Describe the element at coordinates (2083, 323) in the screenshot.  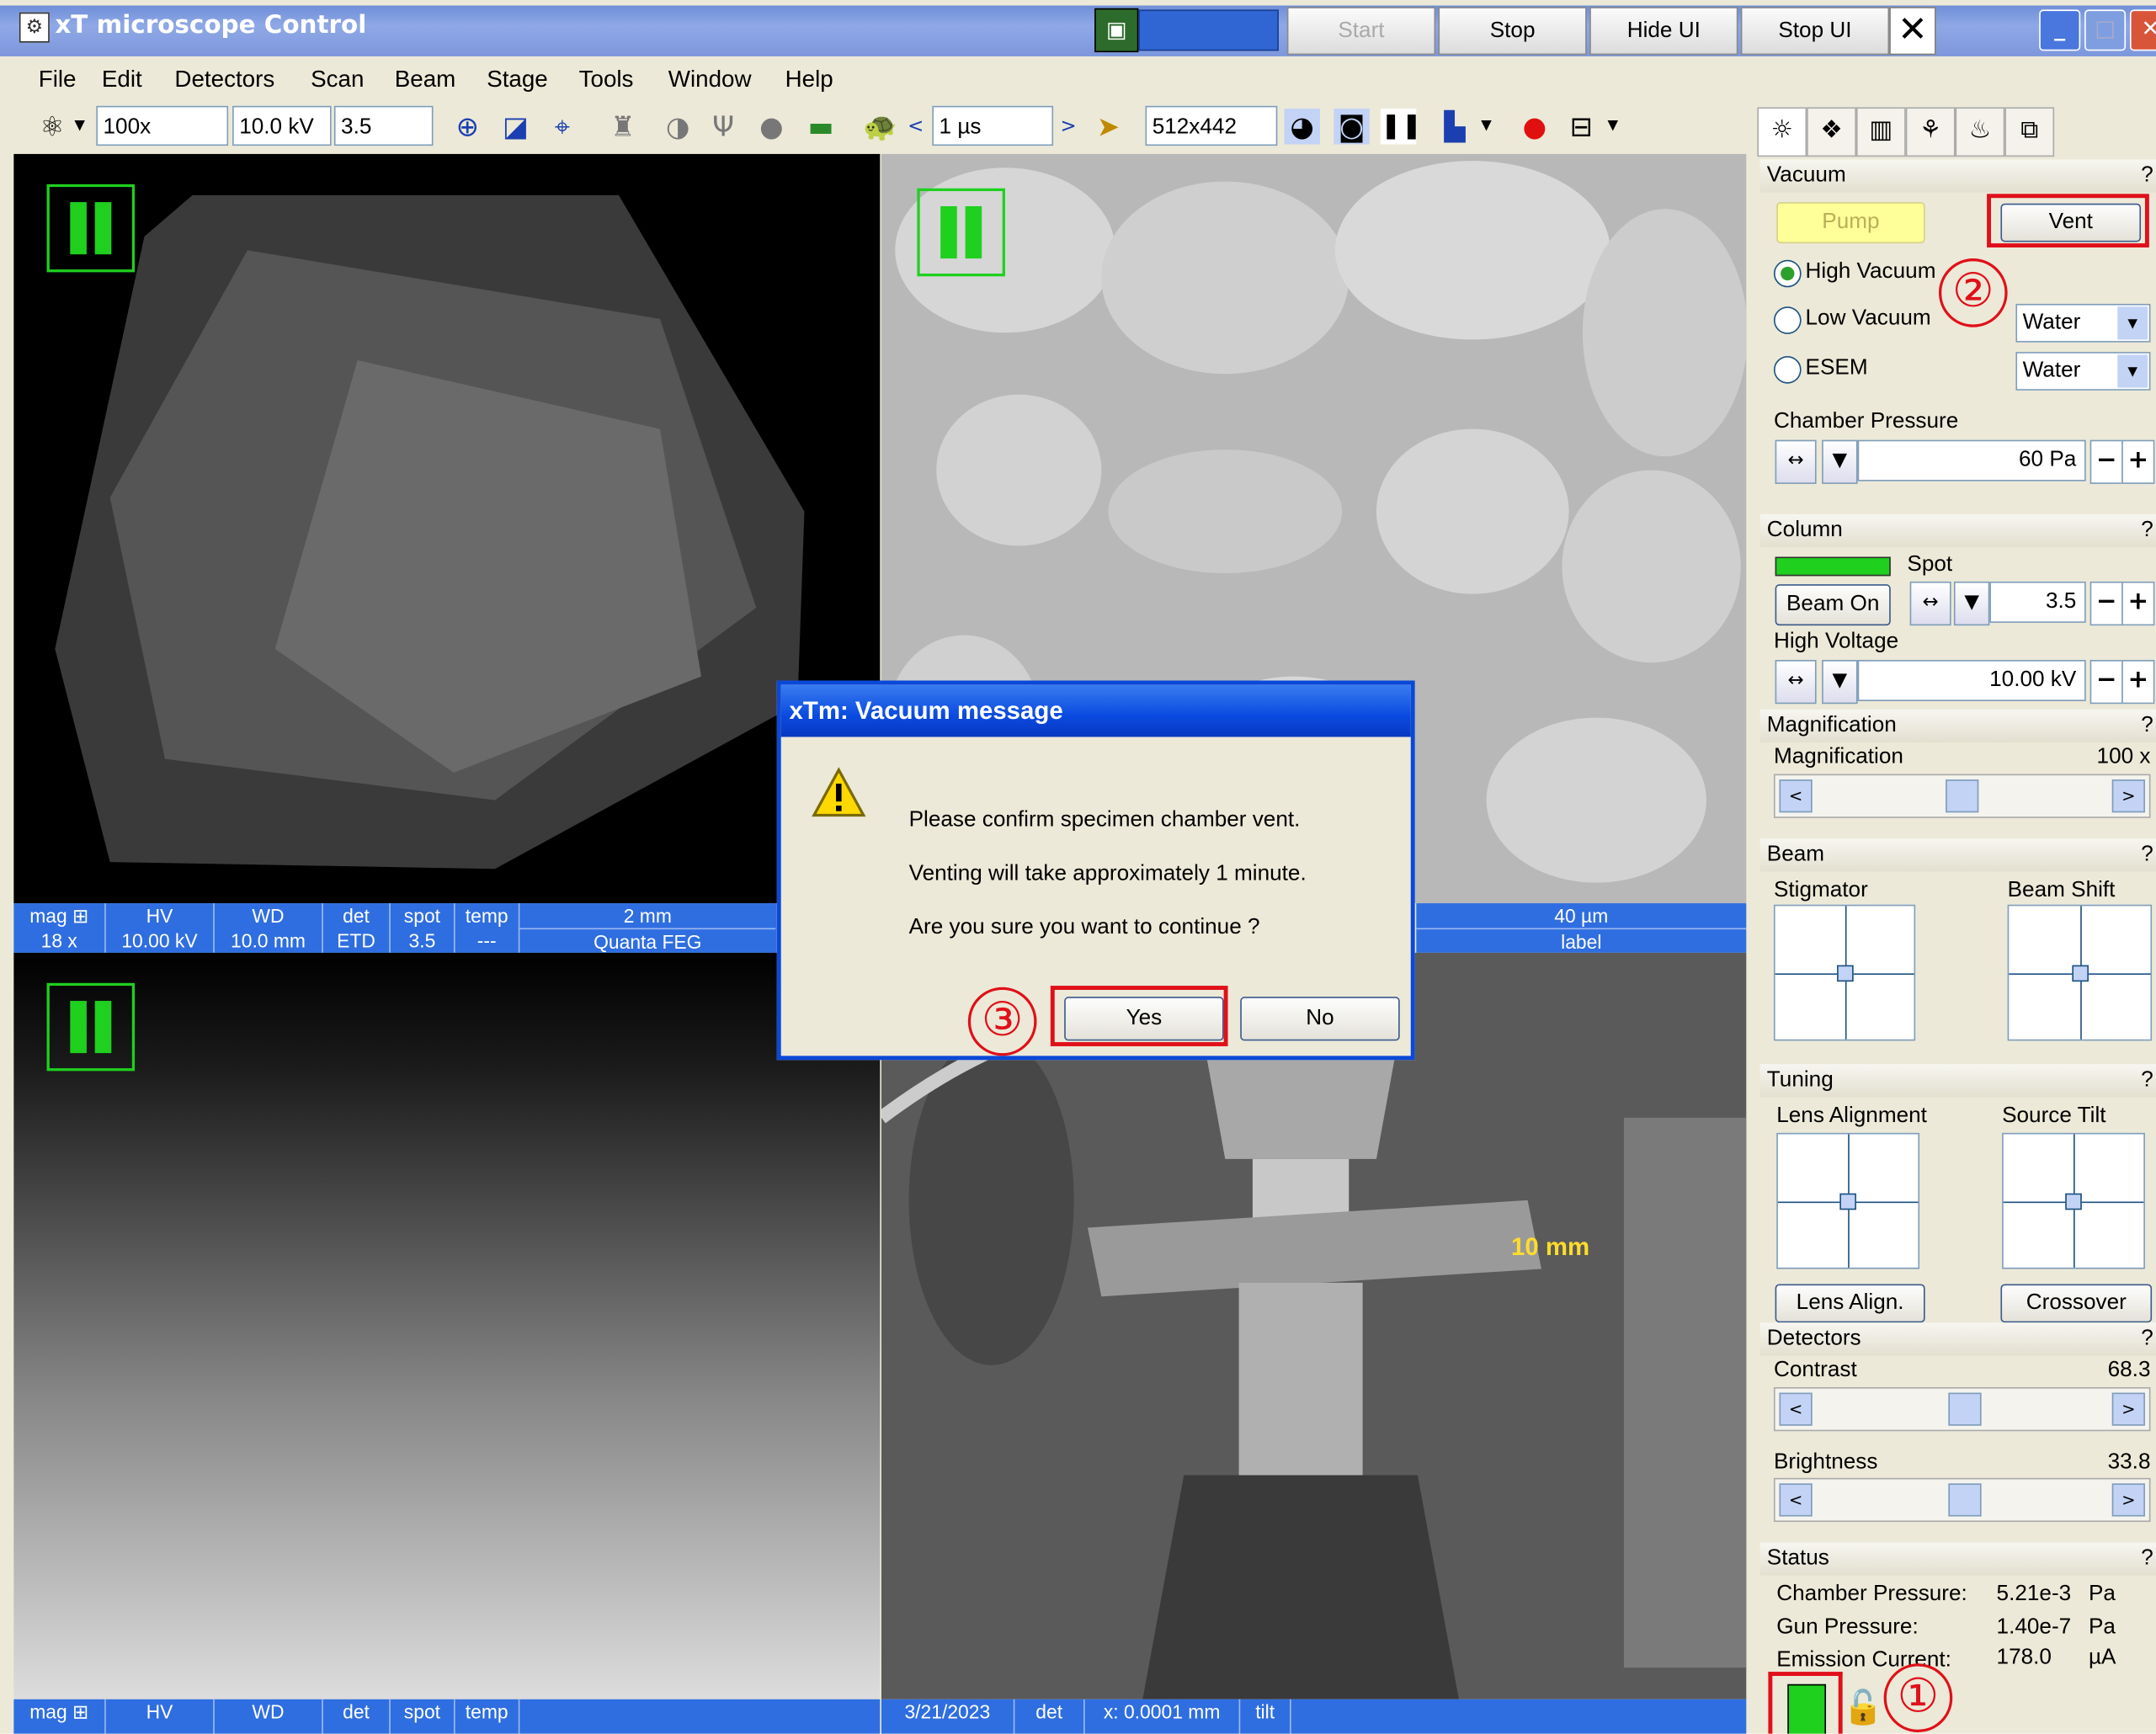
I see `low-vacuum-gas-select: Water ▼` at that location.